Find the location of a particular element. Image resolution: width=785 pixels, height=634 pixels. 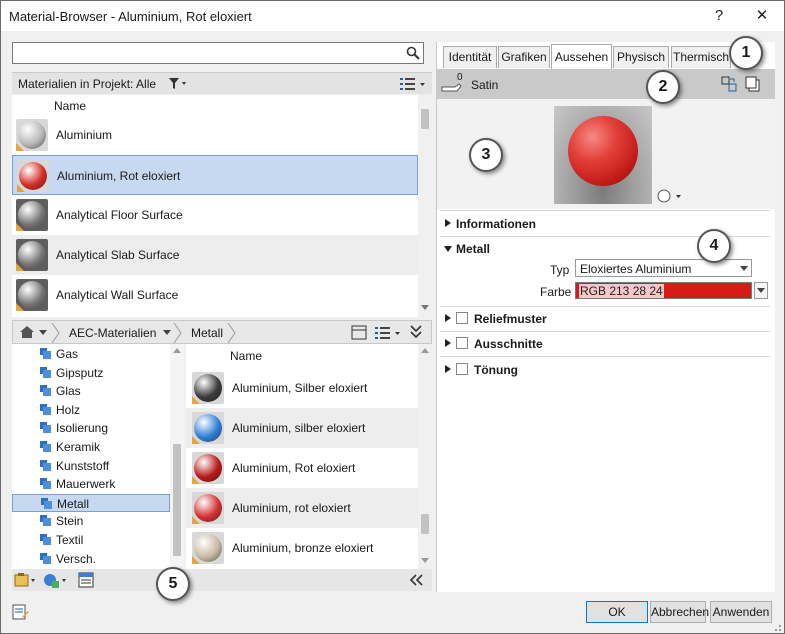

callout-2: 2 is located at coordinates (663, 87).